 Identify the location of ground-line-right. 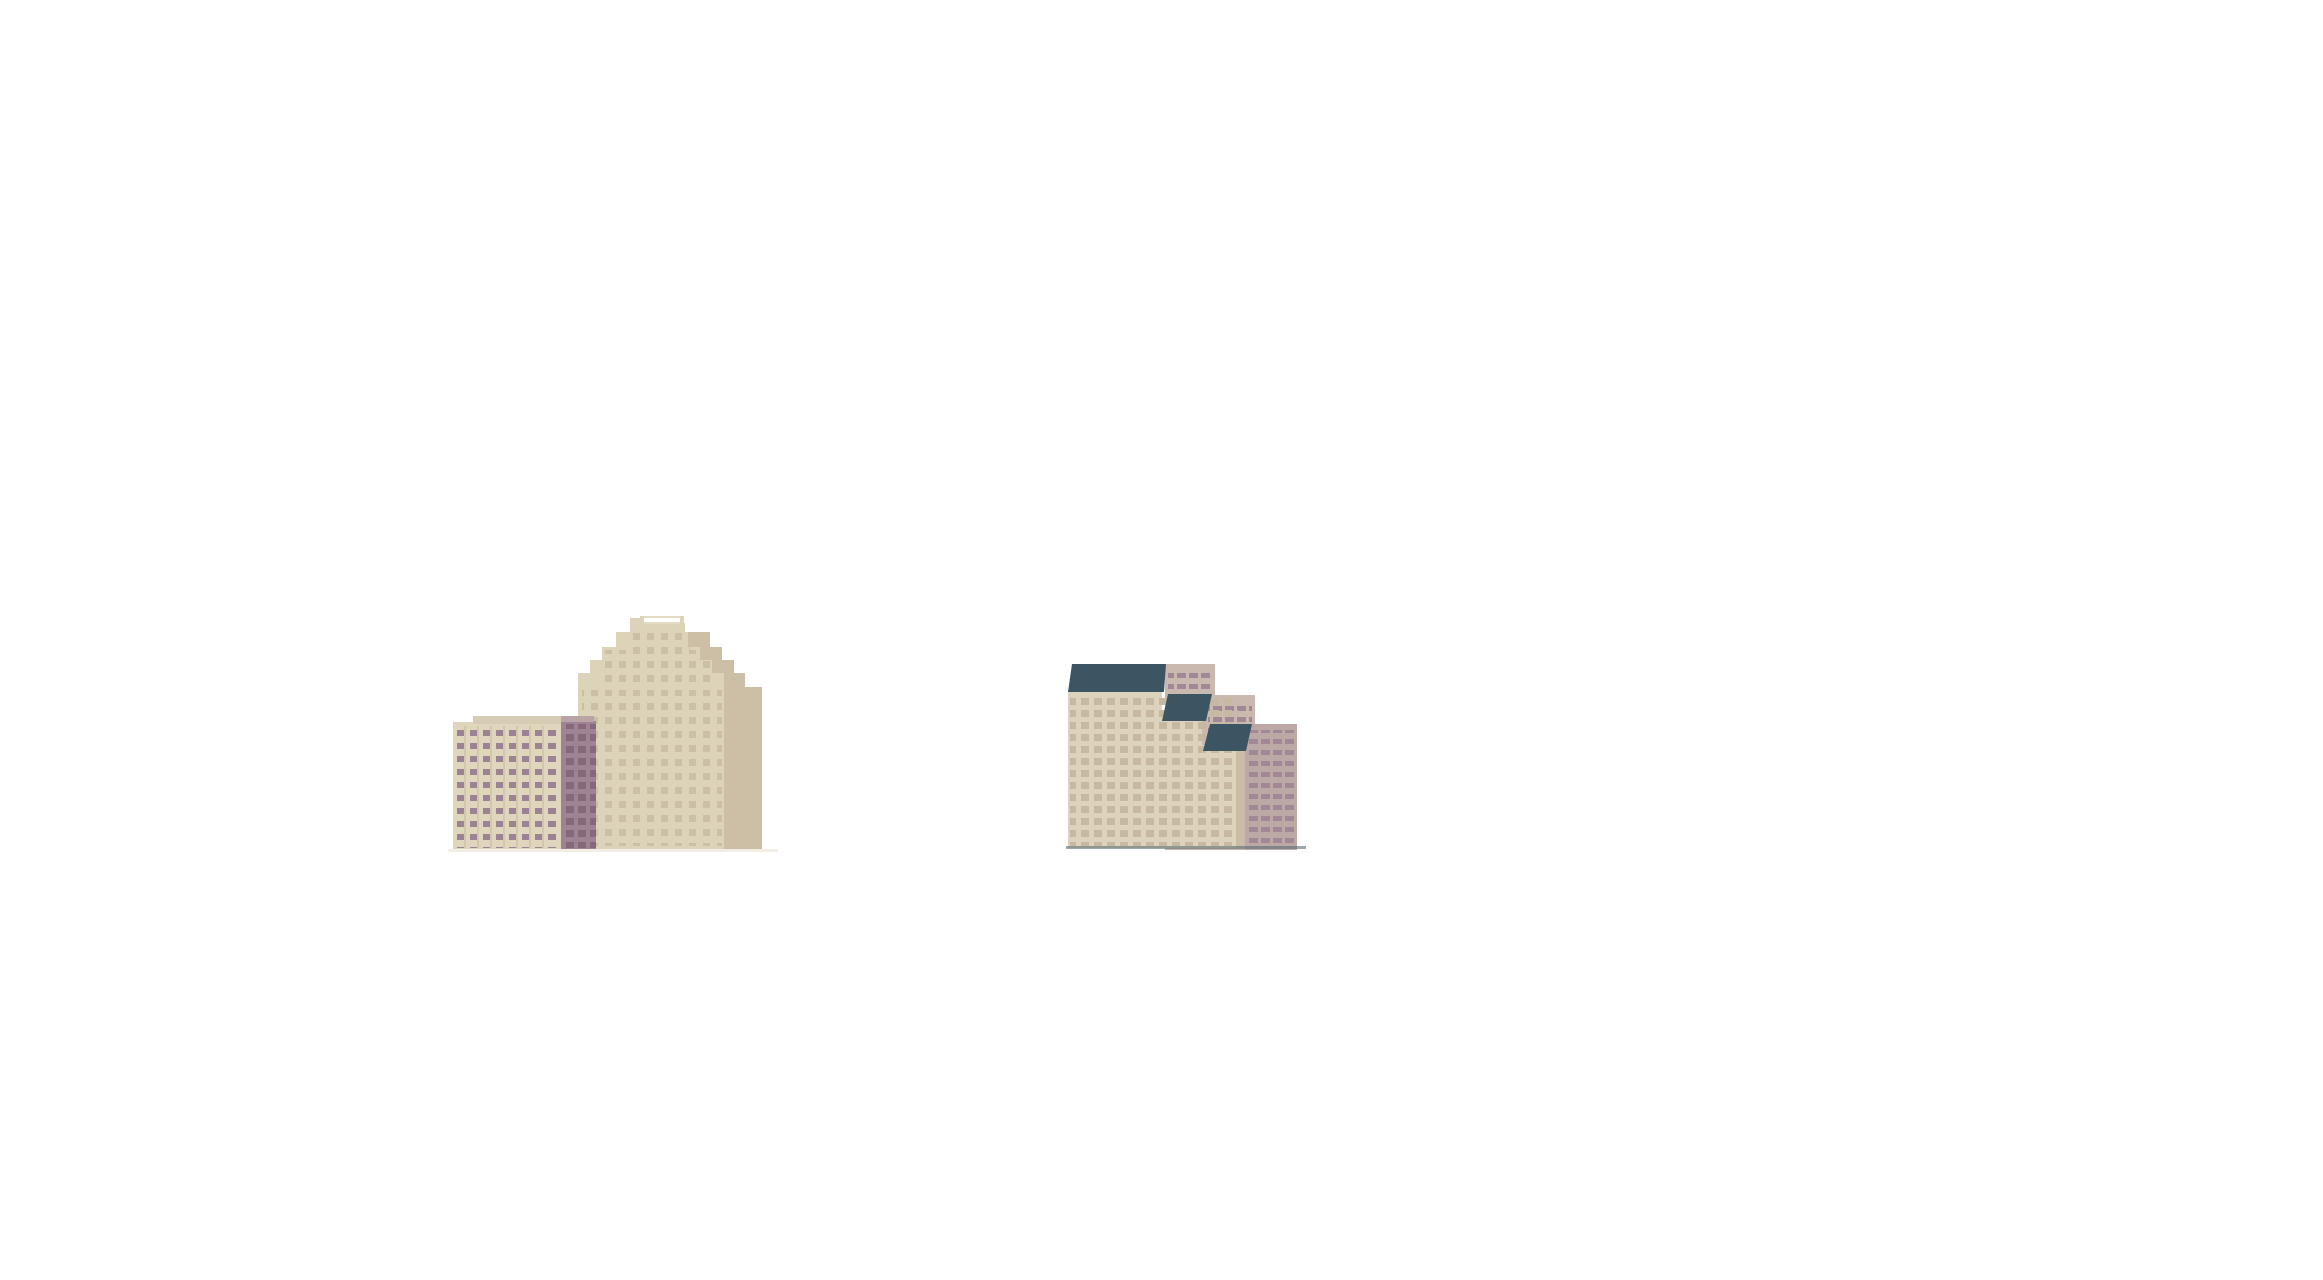
(1186, 847).